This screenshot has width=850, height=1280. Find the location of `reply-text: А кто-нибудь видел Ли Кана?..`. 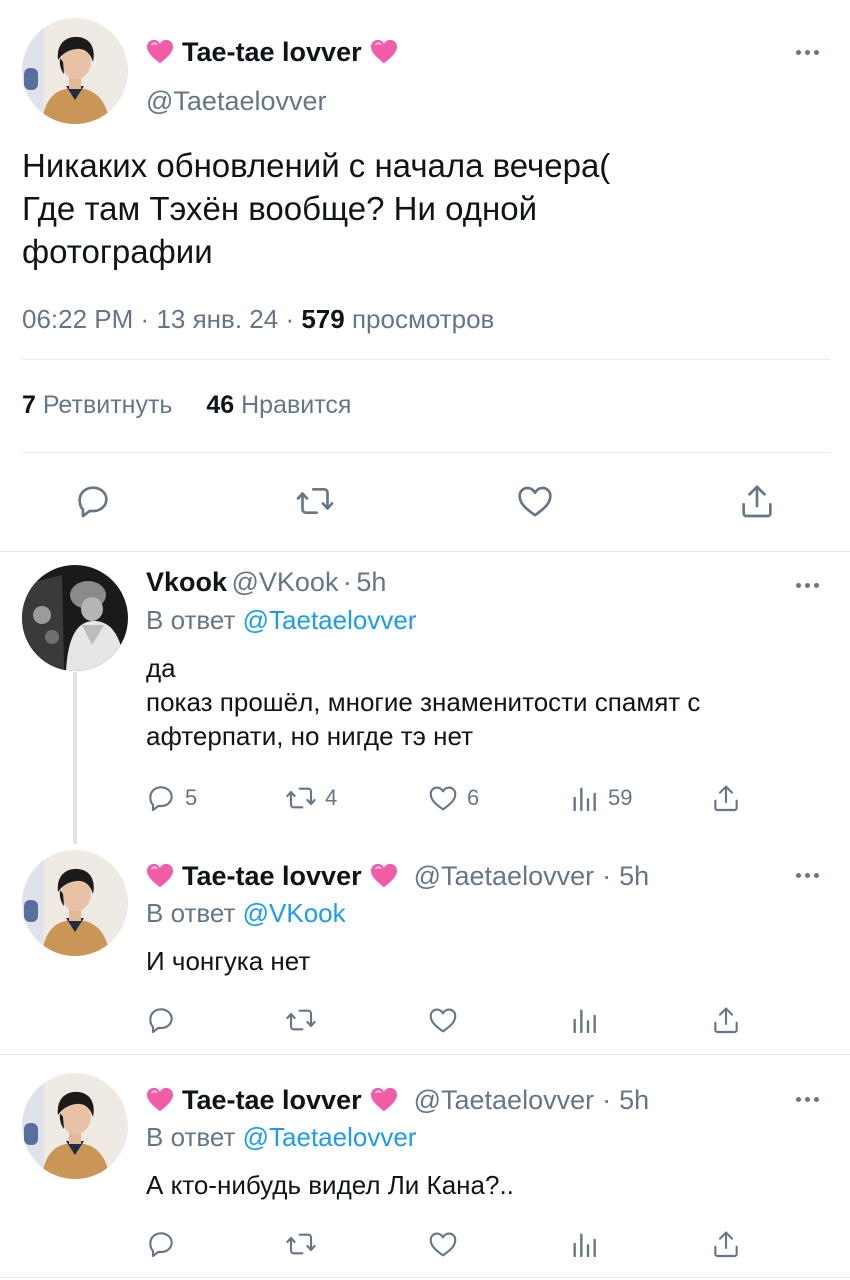

reply-text: А кто-нибудь видел Ли Кана?.. is located at coordinates (330, 1185).